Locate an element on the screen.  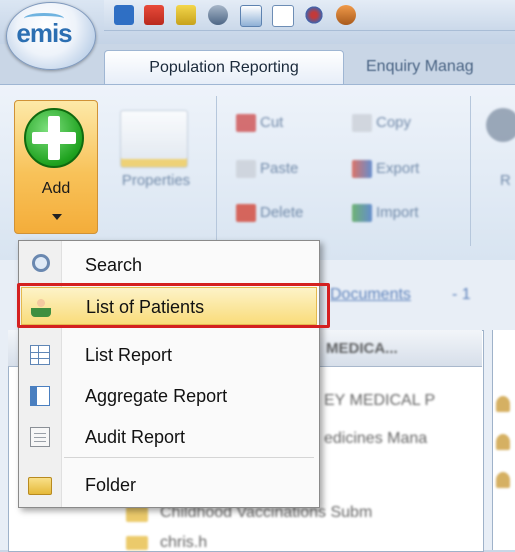
tab-population-reporting: Population Reporting is located at coordinates (224, 67).